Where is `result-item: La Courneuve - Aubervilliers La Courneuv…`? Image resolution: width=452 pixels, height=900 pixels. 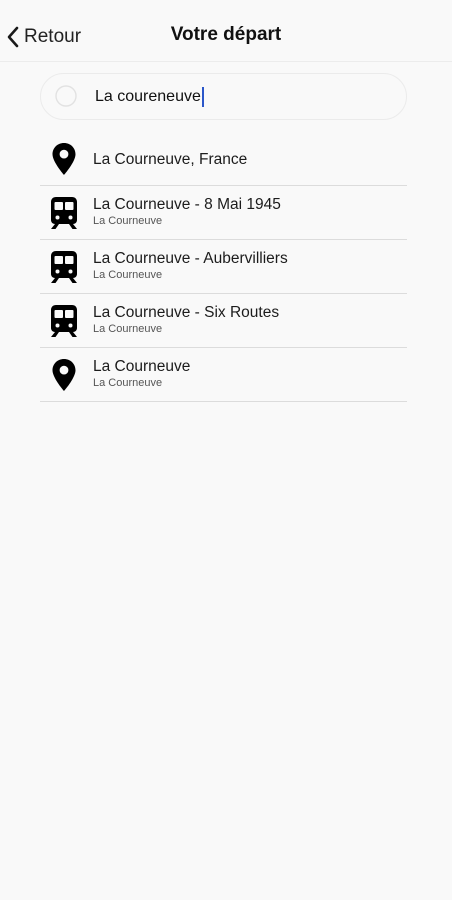
result-item: La Courneuve - Aubervilliers La Courneuv… is located at coordinates (223, 267).